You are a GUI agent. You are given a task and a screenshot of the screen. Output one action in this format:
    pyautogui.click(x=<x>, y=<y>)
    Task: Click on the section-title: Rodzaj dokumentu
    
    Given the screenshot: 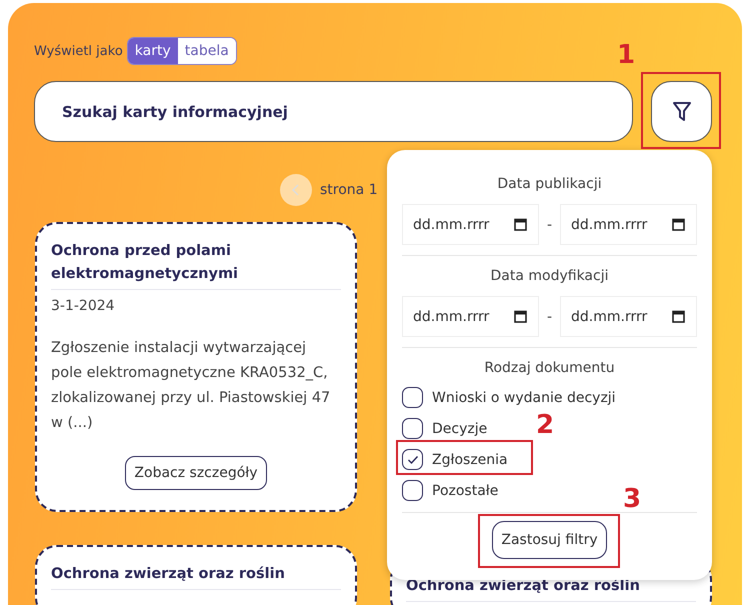 What is the action you would take?
    pyautogui.click(x=549, y=368)
    